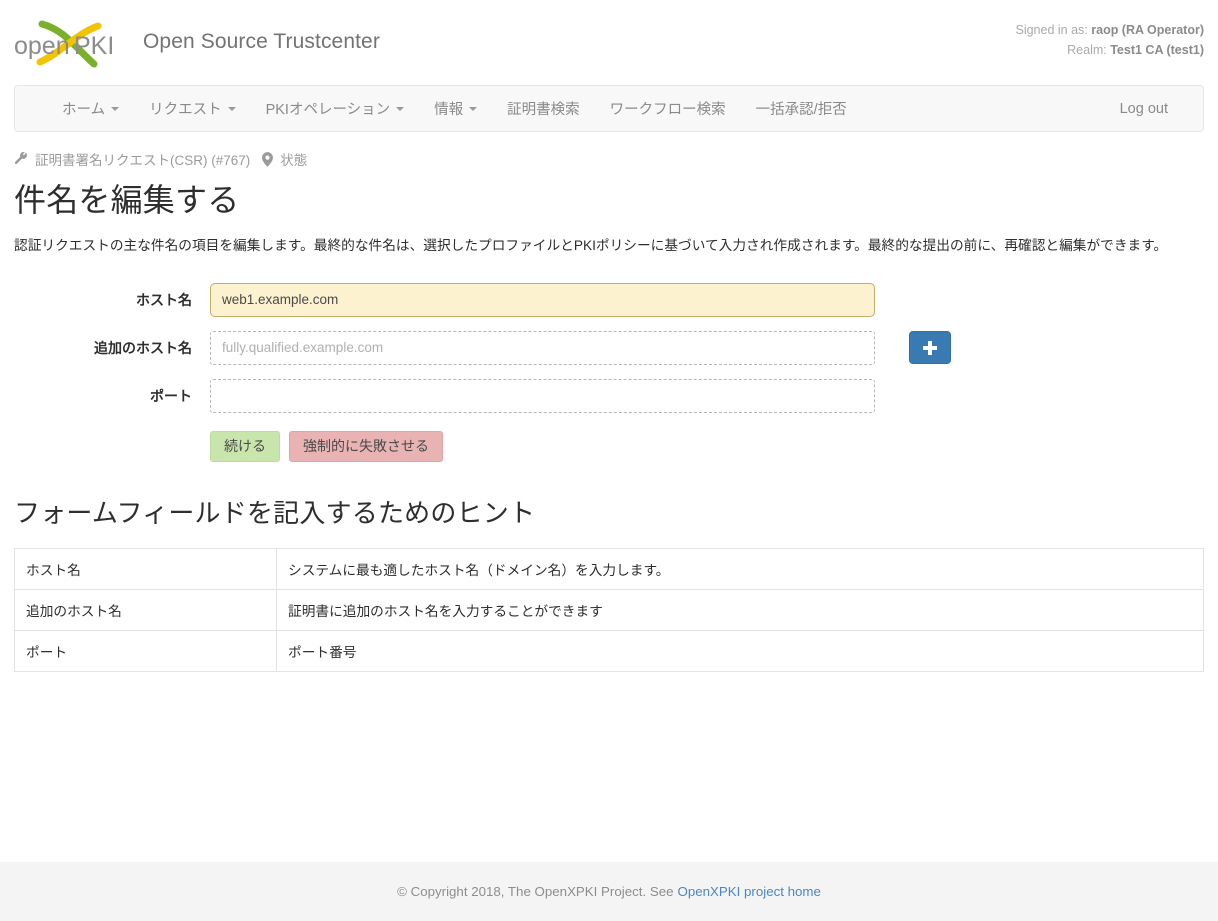 This screenshot has height=921, width=1218. I want to click on table-row: 追加のホスト名 証明書に追加のホスト名を入力することができます, so click(609, 609).